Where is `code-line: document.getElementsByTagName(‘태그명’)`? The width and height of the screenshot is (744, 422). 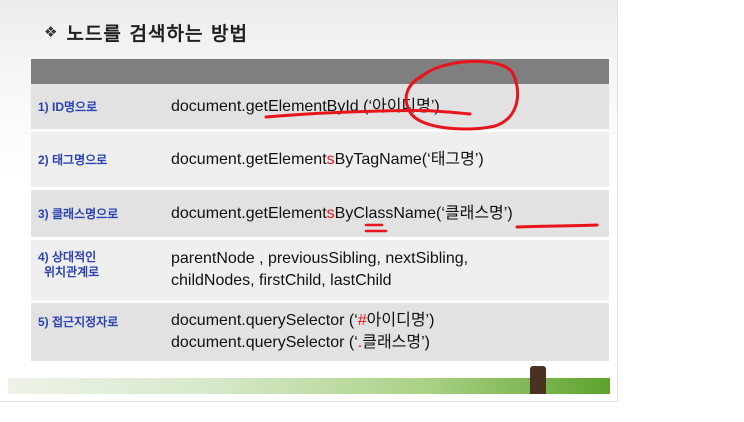
code-line: document.getElementsByTagName(‘태그명’) is located at coordinates (390, 160).